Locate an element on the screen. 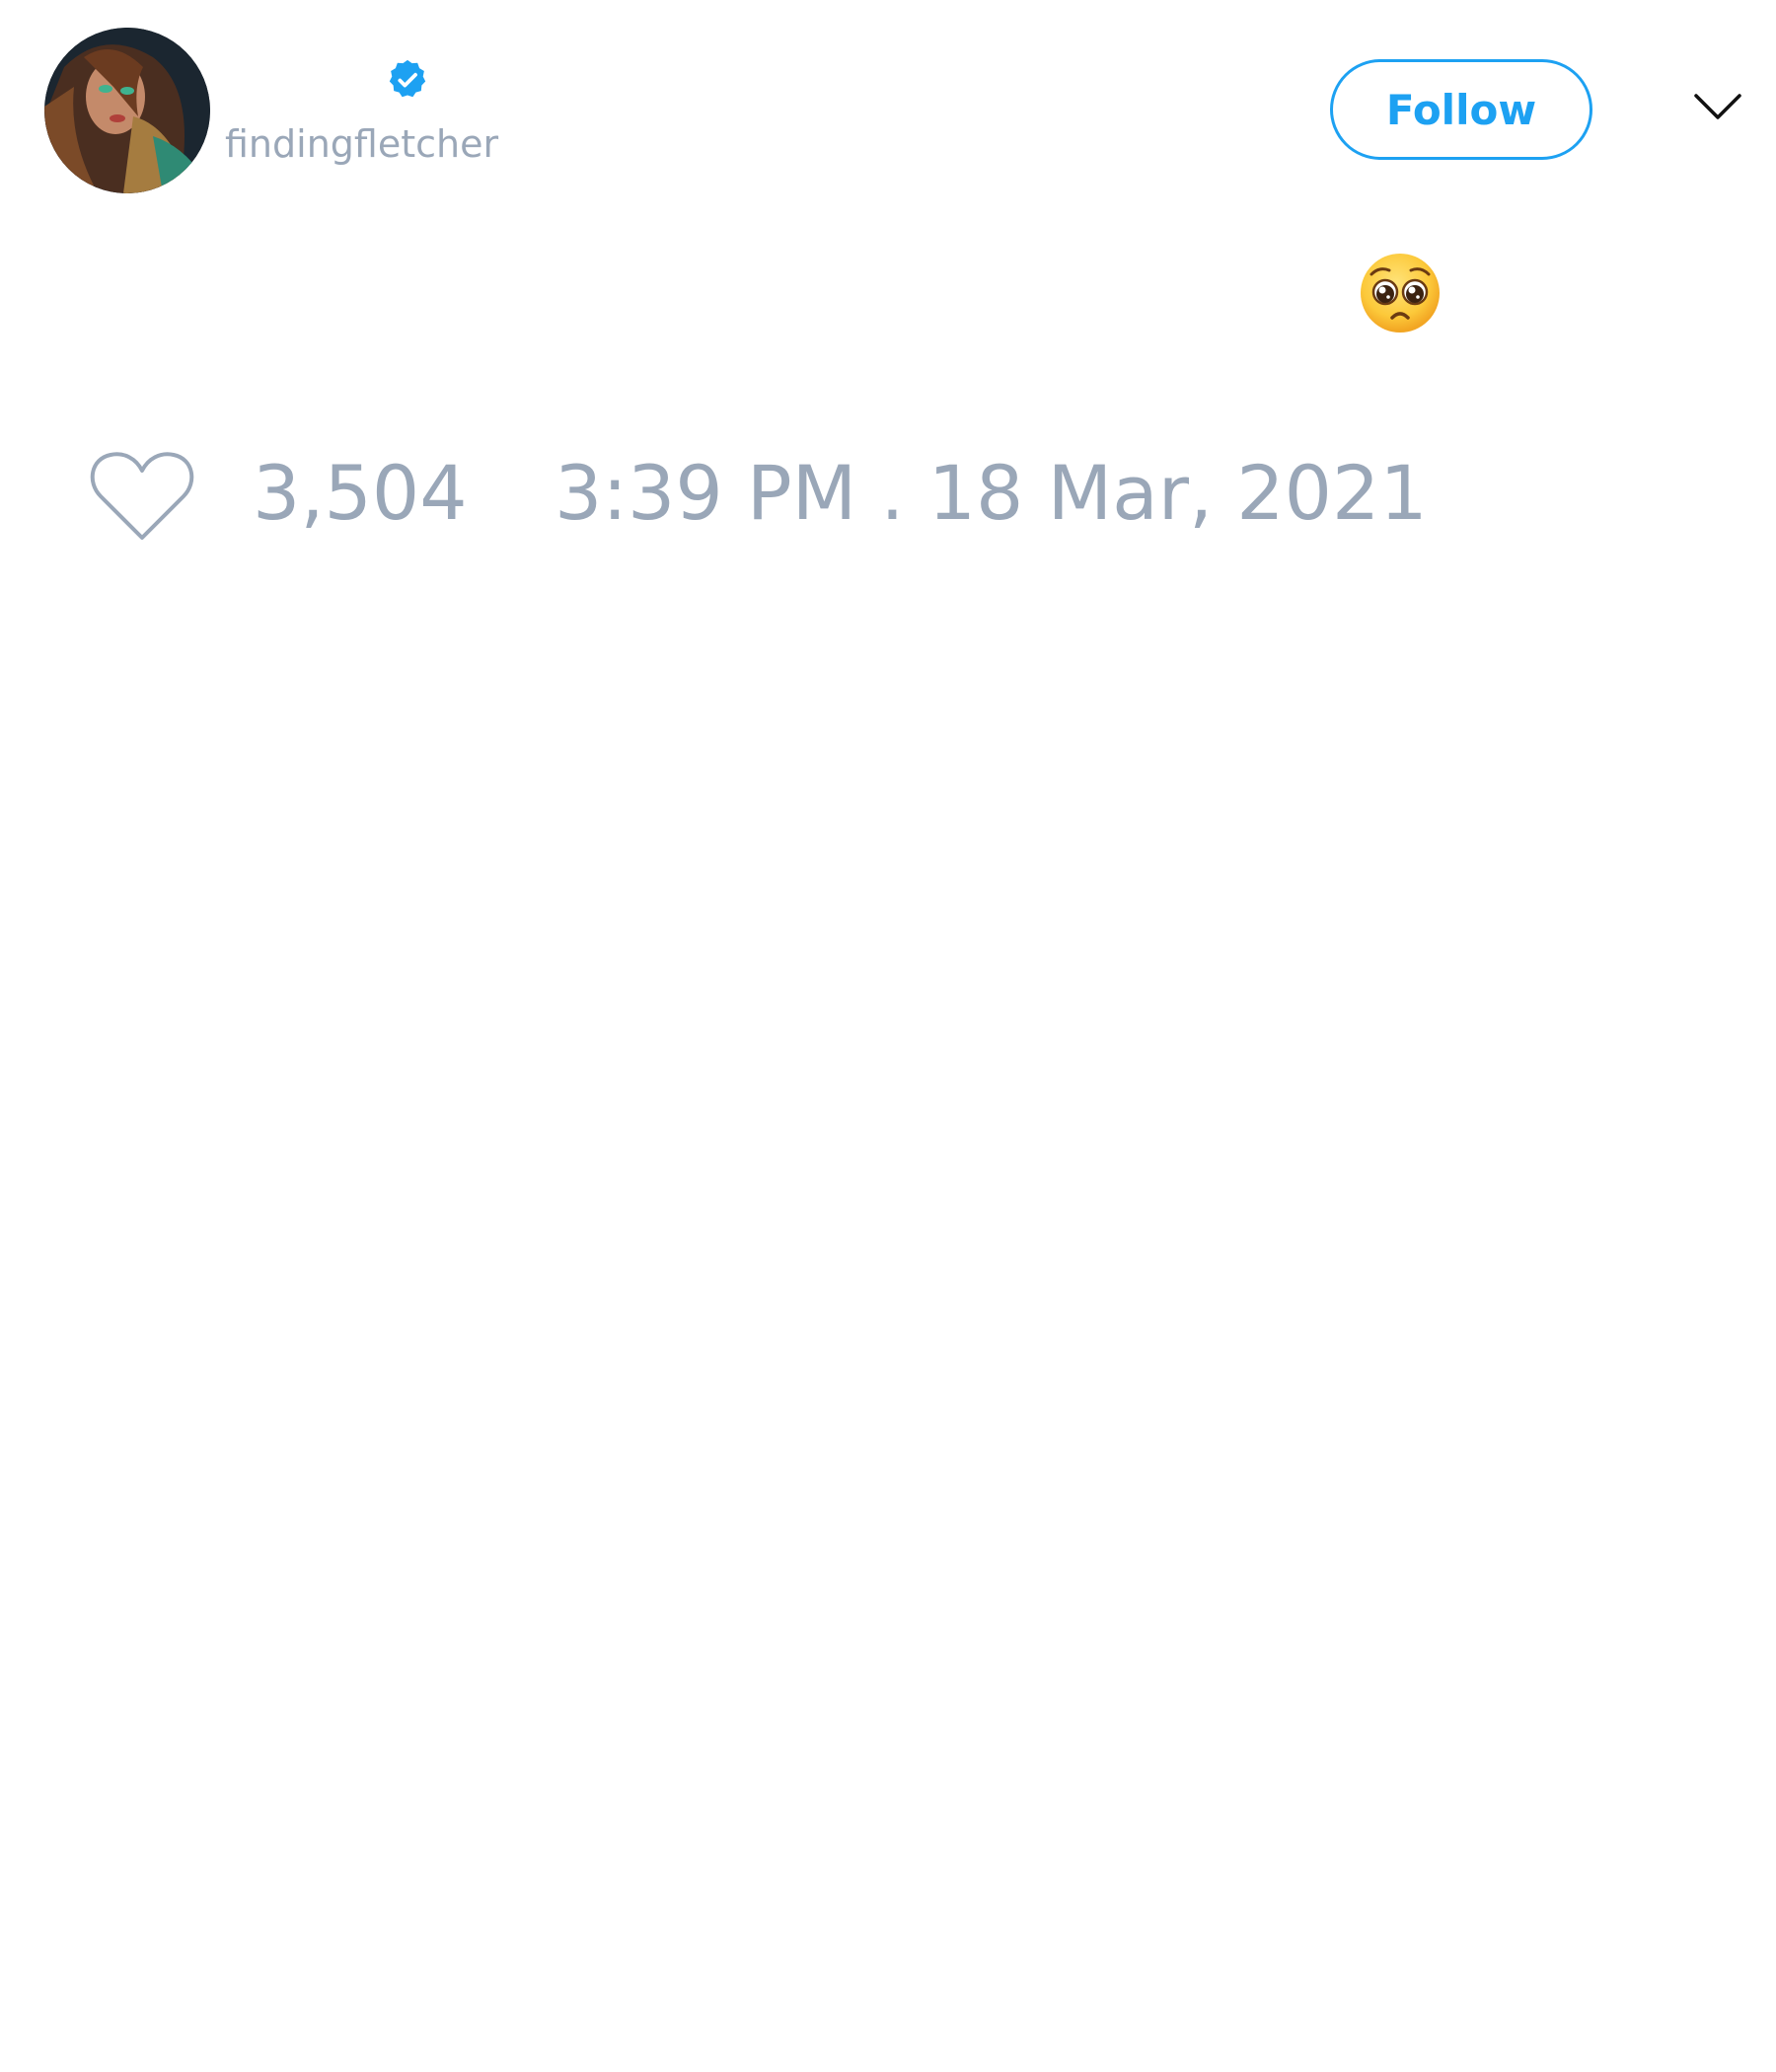 The height and width of the screenshot is (2072, 1776). follow-button: Follow is located at coordinates (1461, 110).